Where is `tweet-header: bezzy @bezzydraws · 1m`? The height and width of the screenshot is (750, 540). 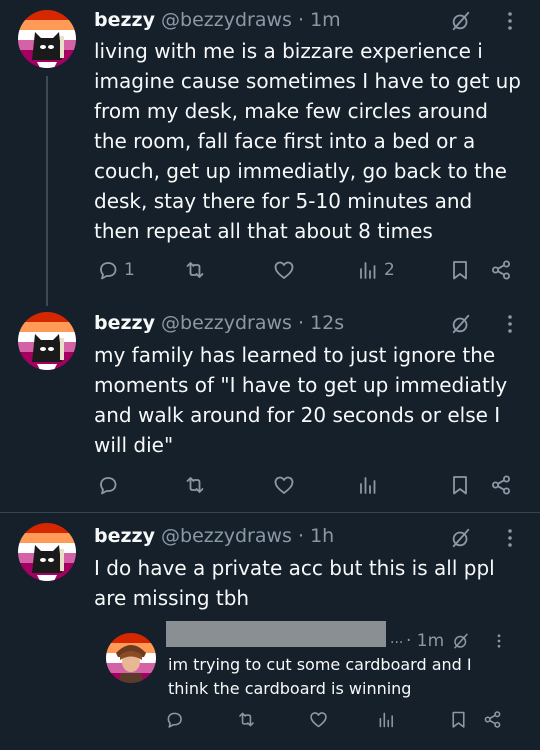 tweet-header: bezzy @bezzydraws · 1m is located at coordinates (217, 20).